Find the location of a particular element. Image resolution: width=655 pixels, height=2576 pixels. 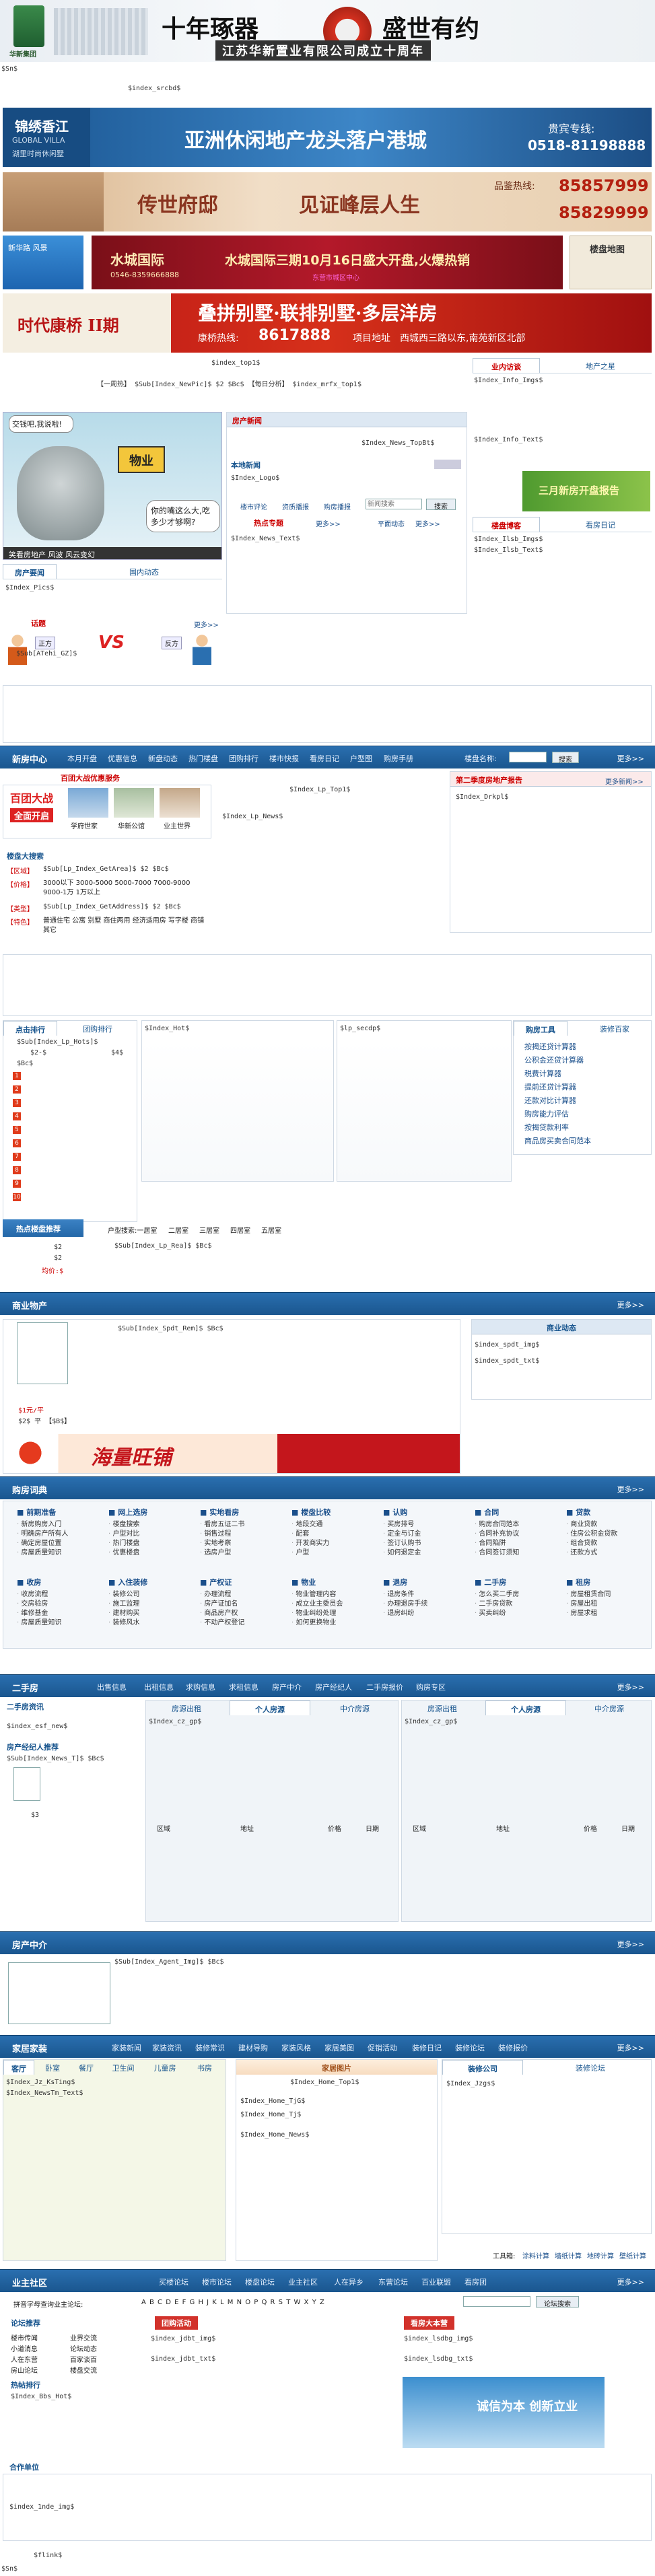

hot-topic-more: 更多>> is located at coordinates (328, 523).